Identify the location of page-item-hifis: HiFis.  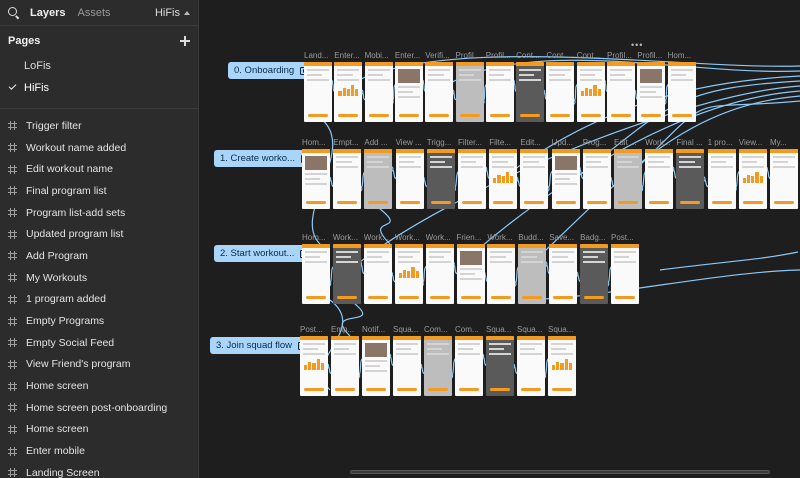
(99, 88).